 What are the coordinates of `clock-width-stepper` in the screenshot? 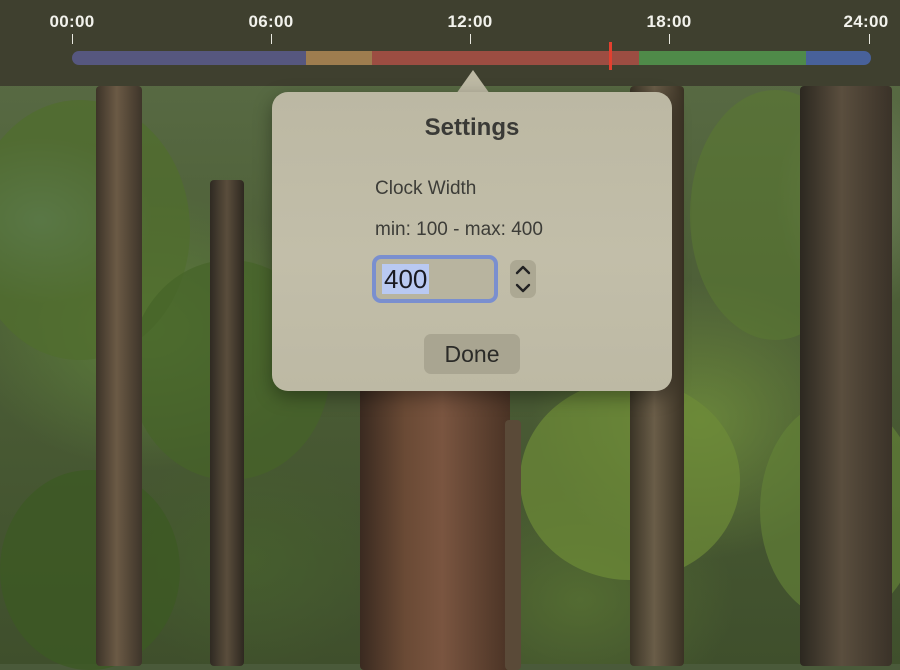 It's located at (523, 279).